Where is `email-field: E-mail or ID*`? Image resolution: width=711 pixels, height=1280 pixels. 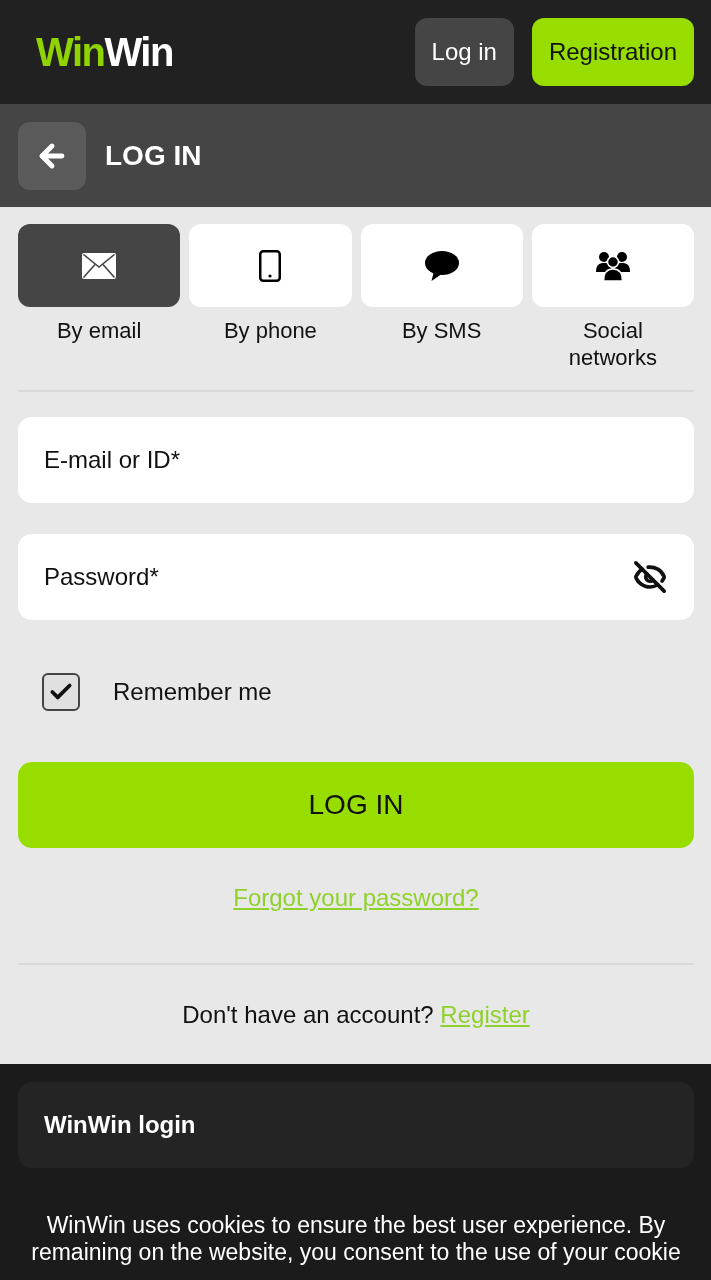 email-field: E-mail or ID* is located at coordinates (356, 460).